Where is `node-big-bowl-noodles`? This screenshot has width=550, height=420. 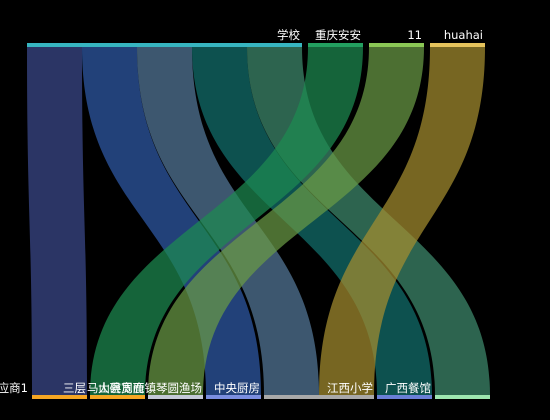 node-big-bowl-noodles is located at coordinates (175, 397).